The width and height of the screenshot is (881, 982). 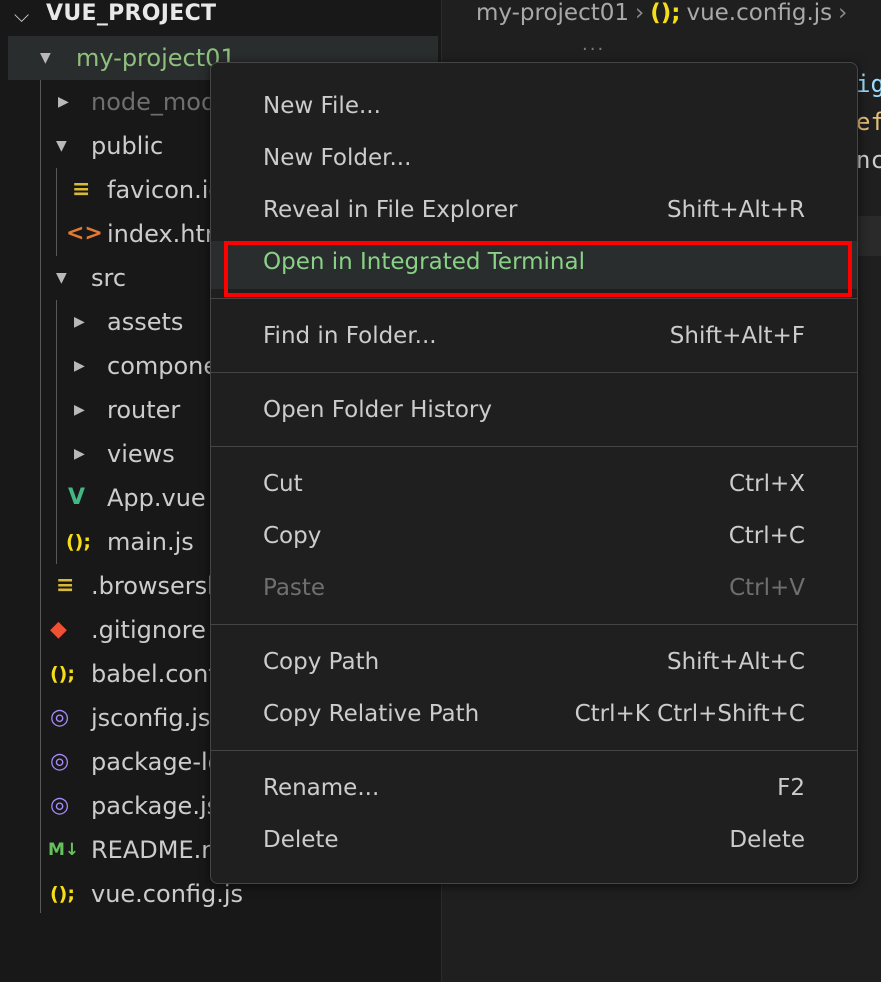 I want to click on menu-item-shortcut: Shift+Alt+F, so click(x=737, y=336).